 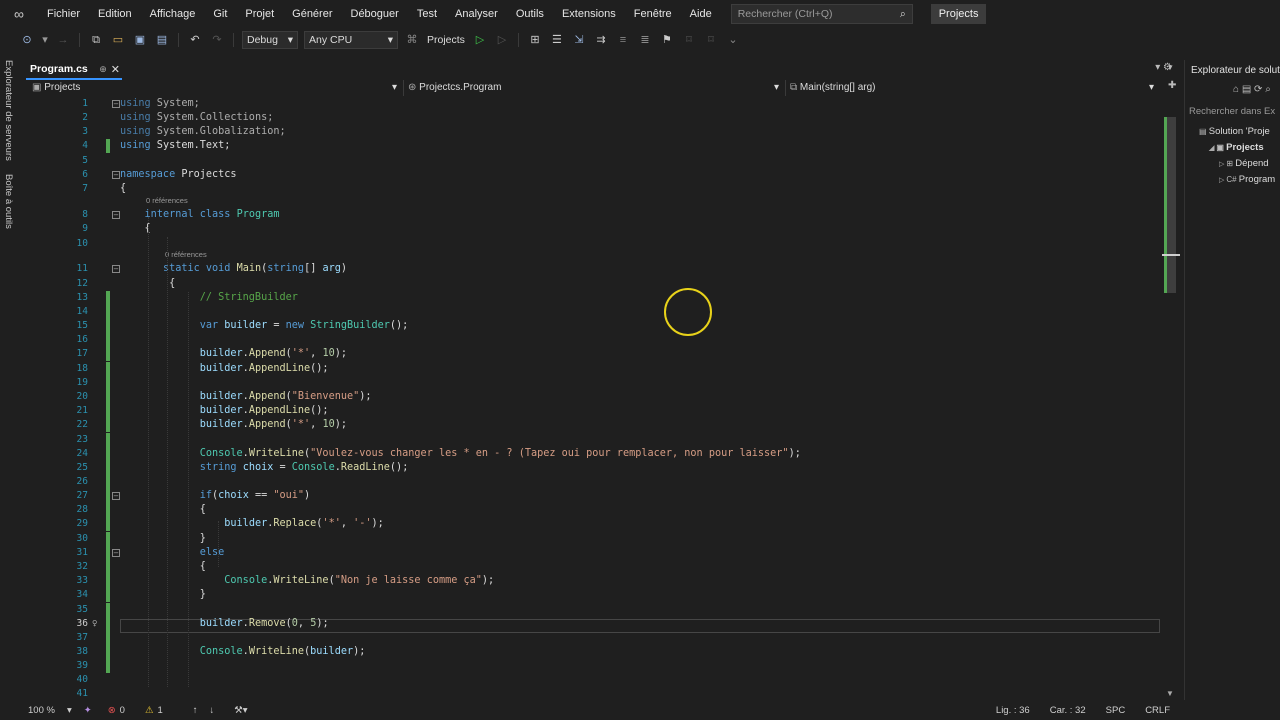 I want to click on code-line: 16, so click(x=591, y=340).